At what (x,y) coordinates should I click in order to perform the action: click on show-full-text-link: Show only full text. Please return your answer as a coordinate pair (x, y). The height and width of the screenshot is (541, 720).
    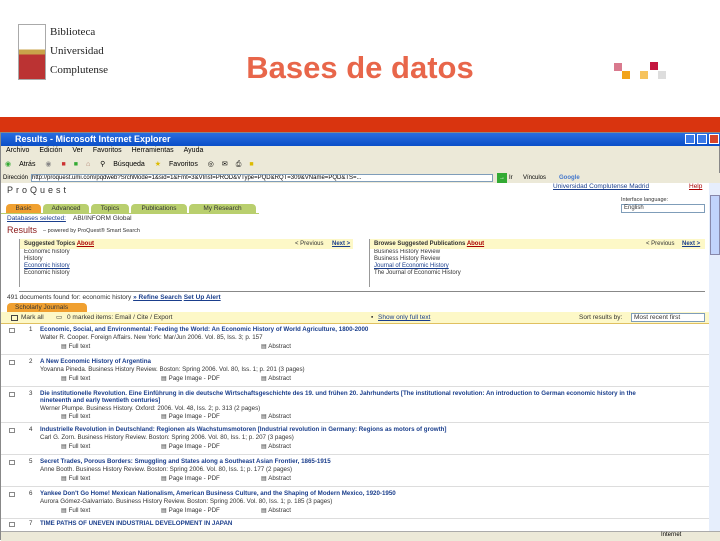
    Looking at the image, I should click on (404, 318).